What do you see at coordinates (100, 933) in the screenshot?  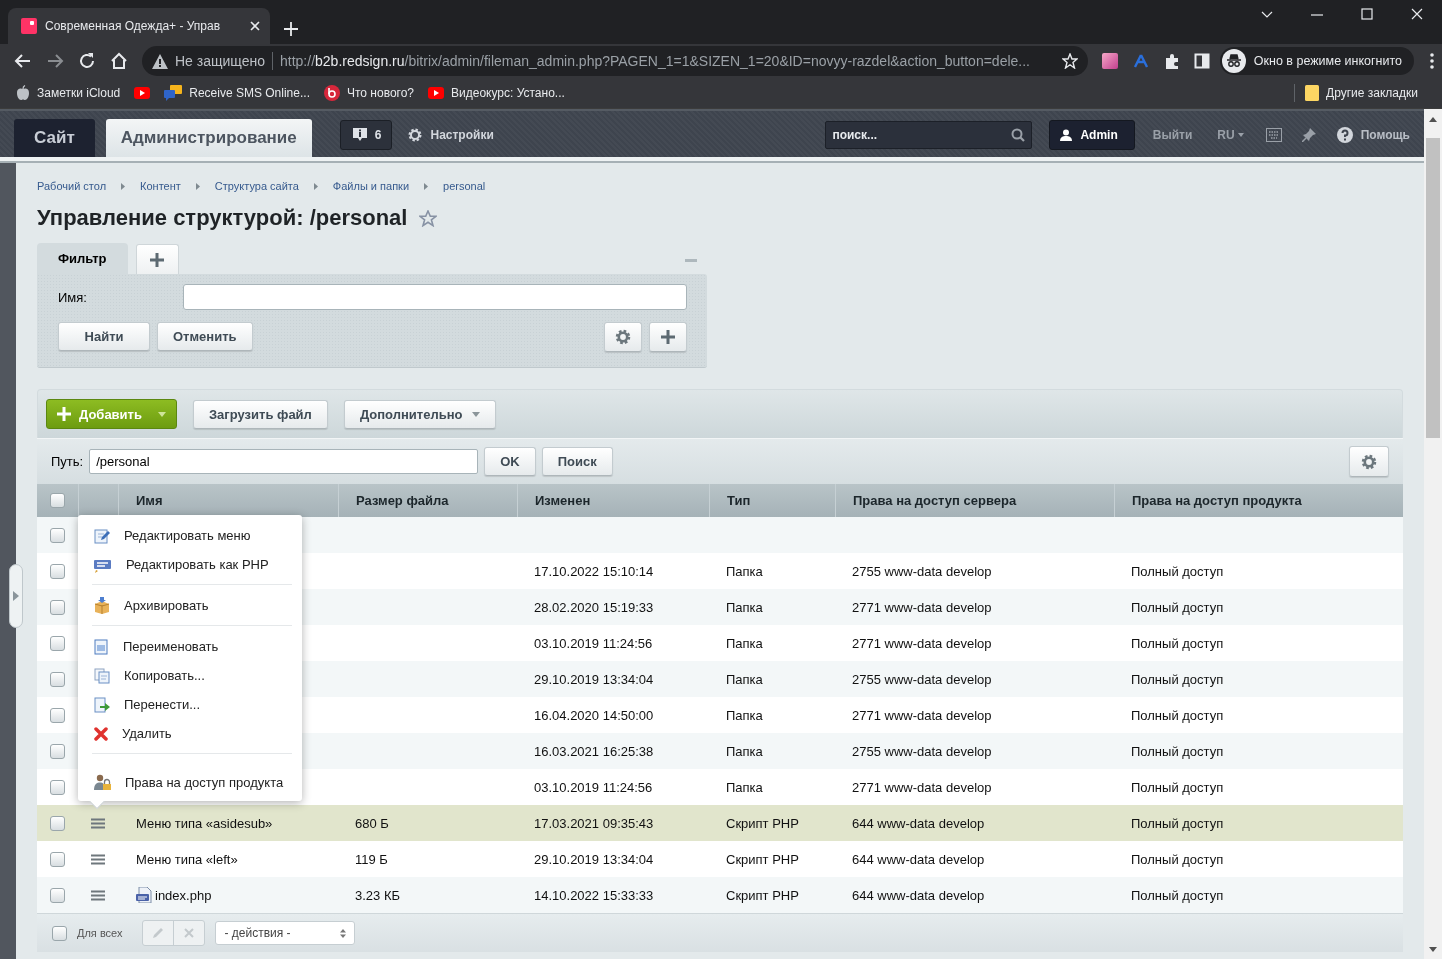 I see `checkbox-label: Для всех` at bounding box center [100, 933].